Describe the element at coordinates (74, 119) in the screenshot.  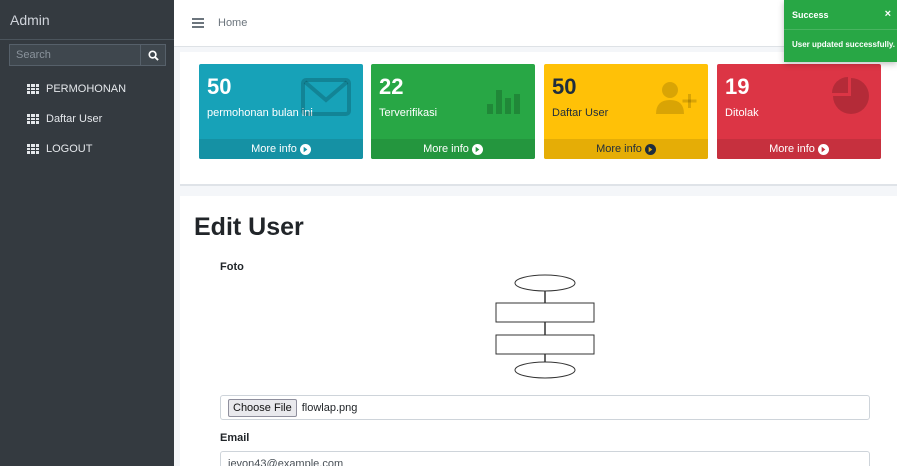
I see `sidebar-item-label: Daftar User` at that location.